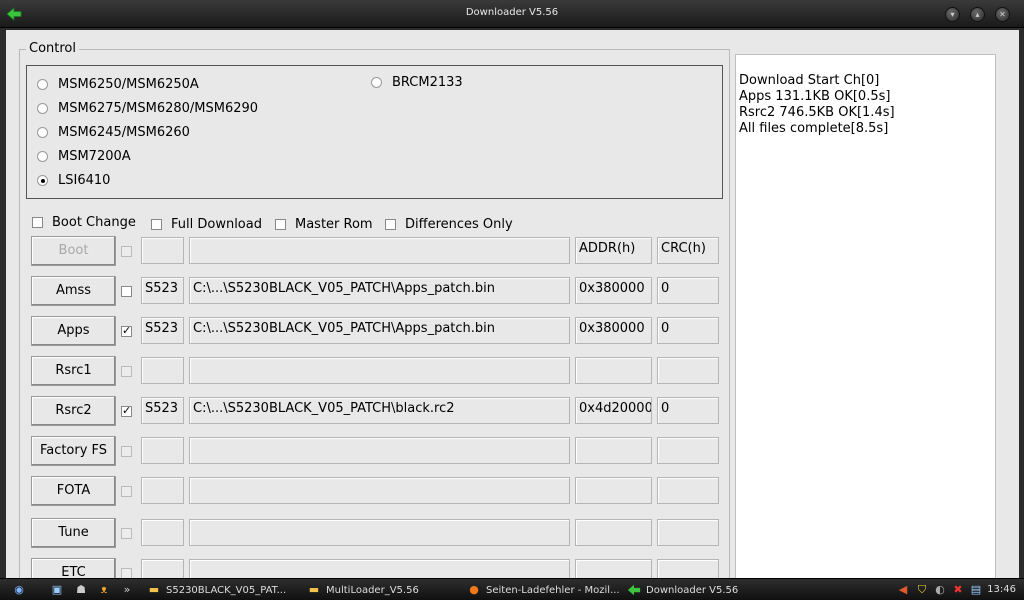  I want to click on file-path-field: C:\...\S5230BLACK_V05_PATCH\black.rc2, so click(379, 410).